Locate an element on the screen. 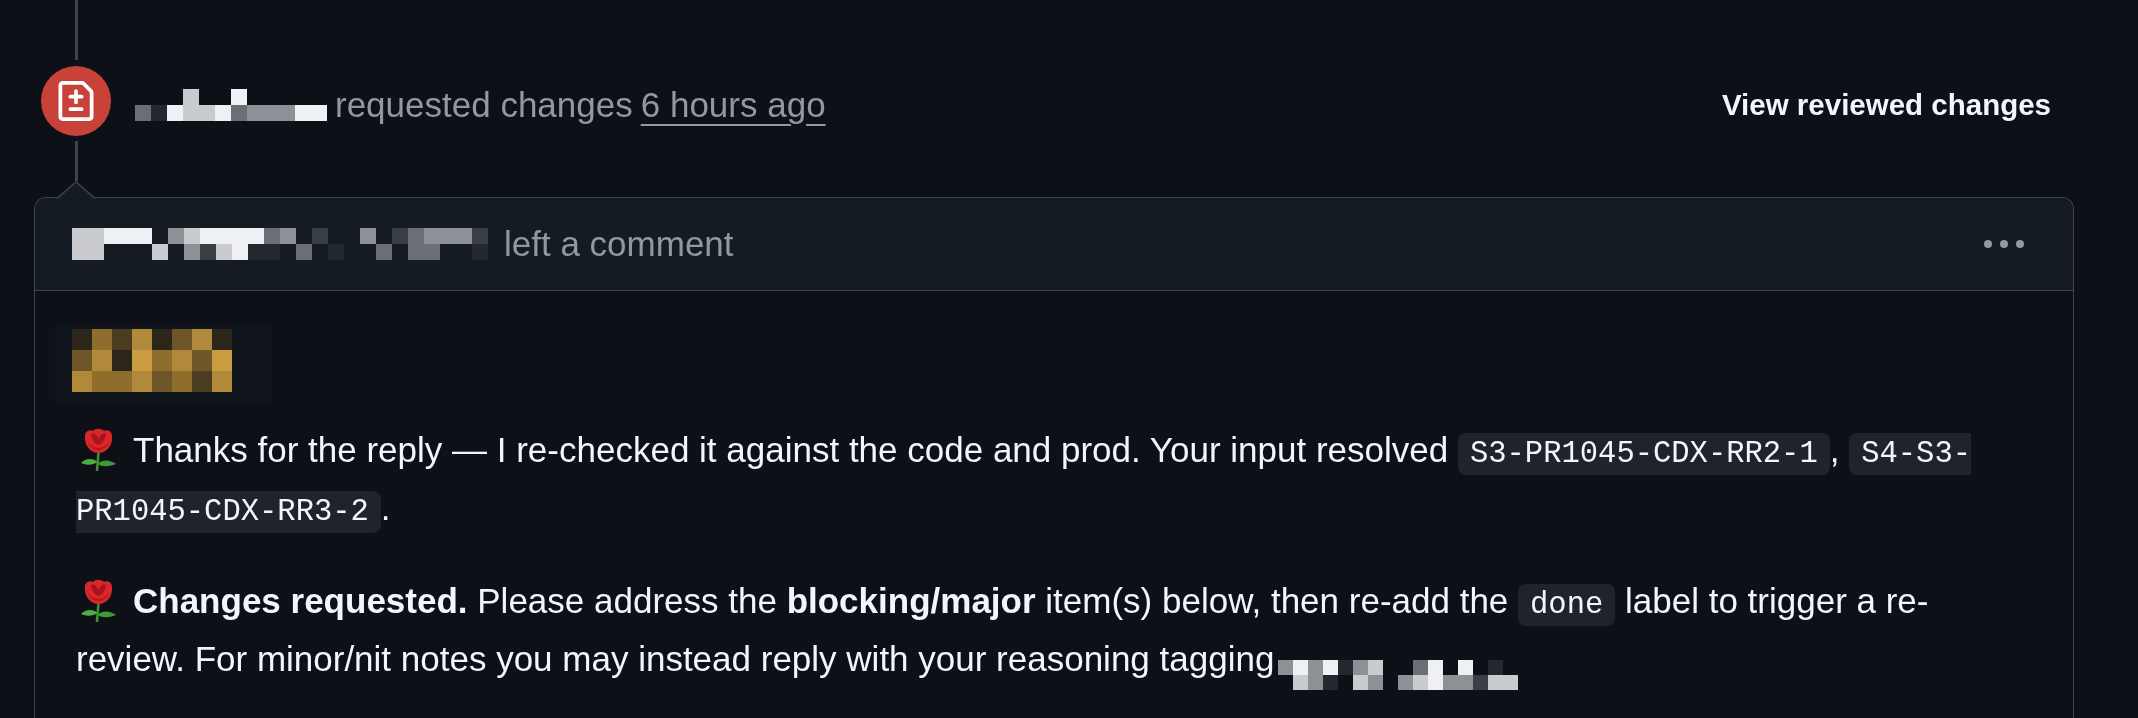 The image size is (2138, 718). comment-paragraph: Changes requested. Please address the blocking/major item(s) below, then re-add the done label to trigger a re-review. For minor/nit notes you may instead reply with your reasoning tagging is located at coordinates (1055, 632).